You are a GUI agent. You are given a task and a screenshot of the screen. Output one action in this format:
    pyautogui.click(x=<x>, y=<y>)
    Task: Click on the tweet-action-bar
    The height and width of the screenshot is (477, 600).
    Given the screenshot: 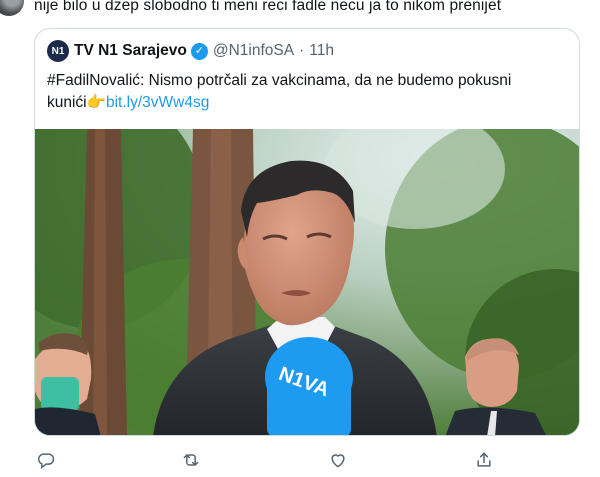 What is the action you would take?
    pyautogui.click(x=269, y=460)
    